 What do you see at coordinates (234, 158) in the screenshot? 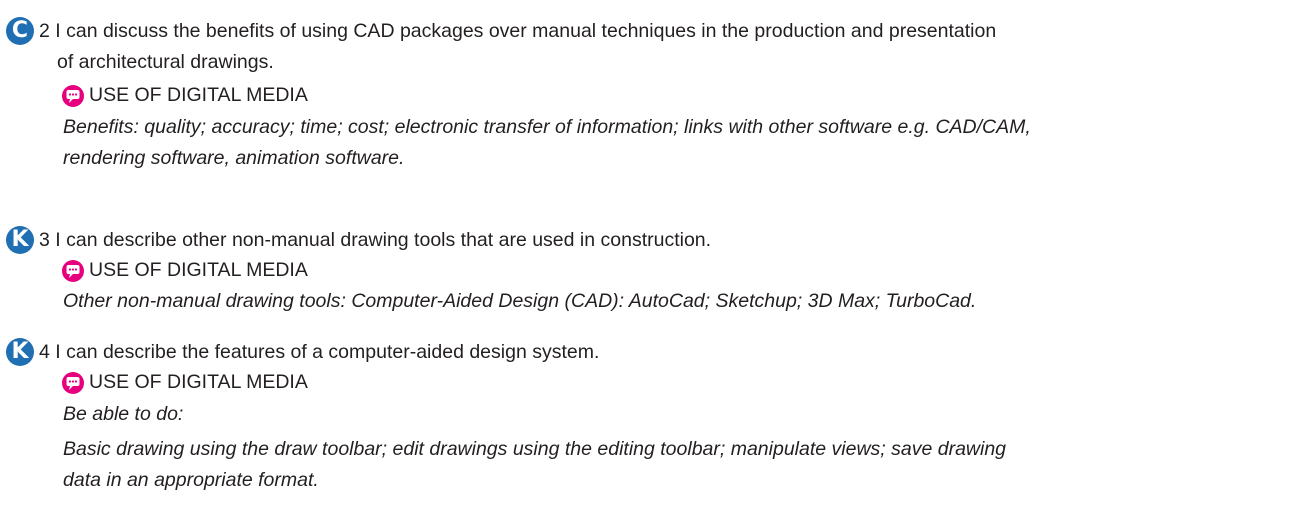
I see `outcome-note: rendering software, animation software.` at bounding box center [234, 158].